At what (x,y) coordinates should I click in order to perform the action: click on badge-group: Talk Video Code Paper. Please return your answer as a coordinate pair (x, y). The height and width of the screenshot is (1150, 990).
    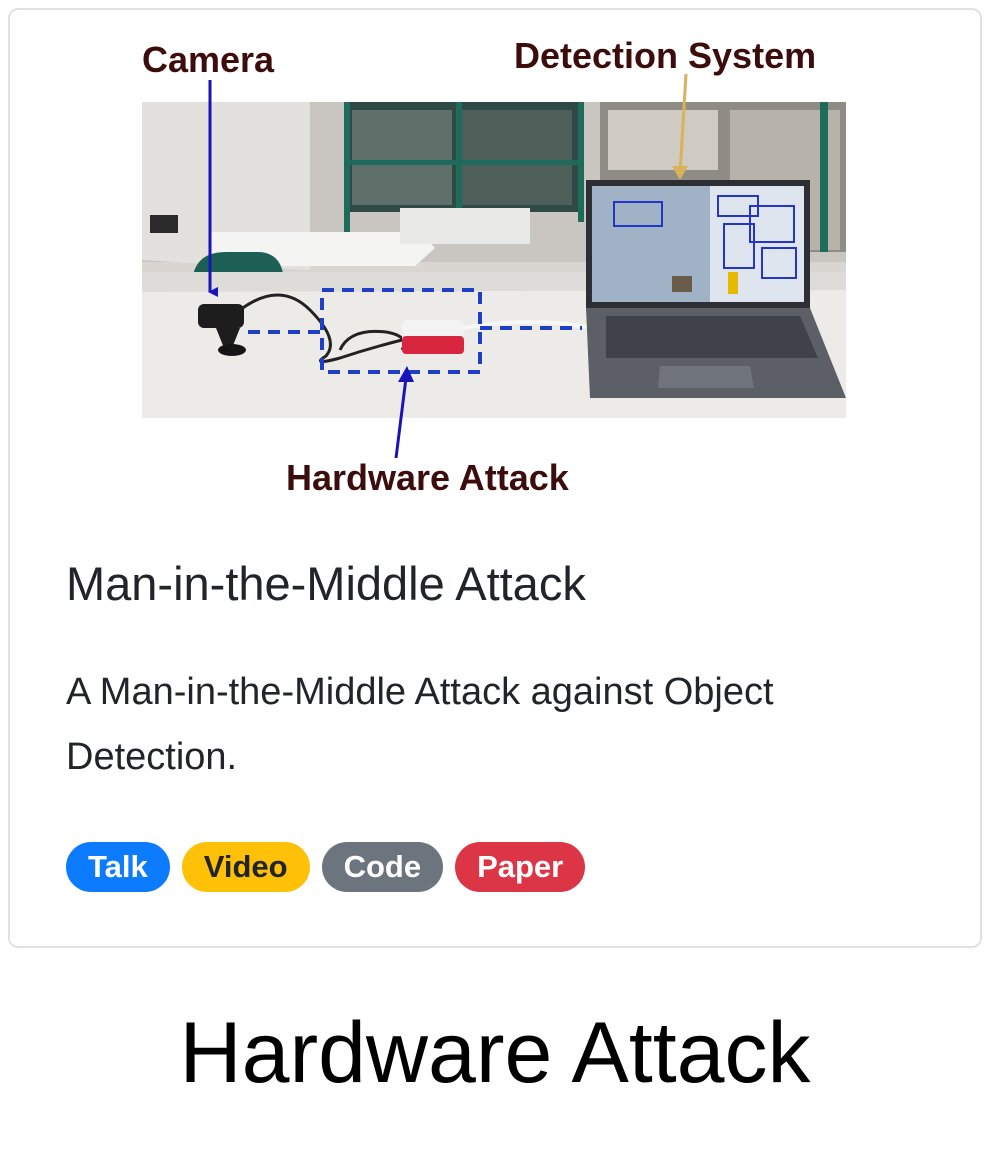
    Looking at the image, I should click on (326, 867).